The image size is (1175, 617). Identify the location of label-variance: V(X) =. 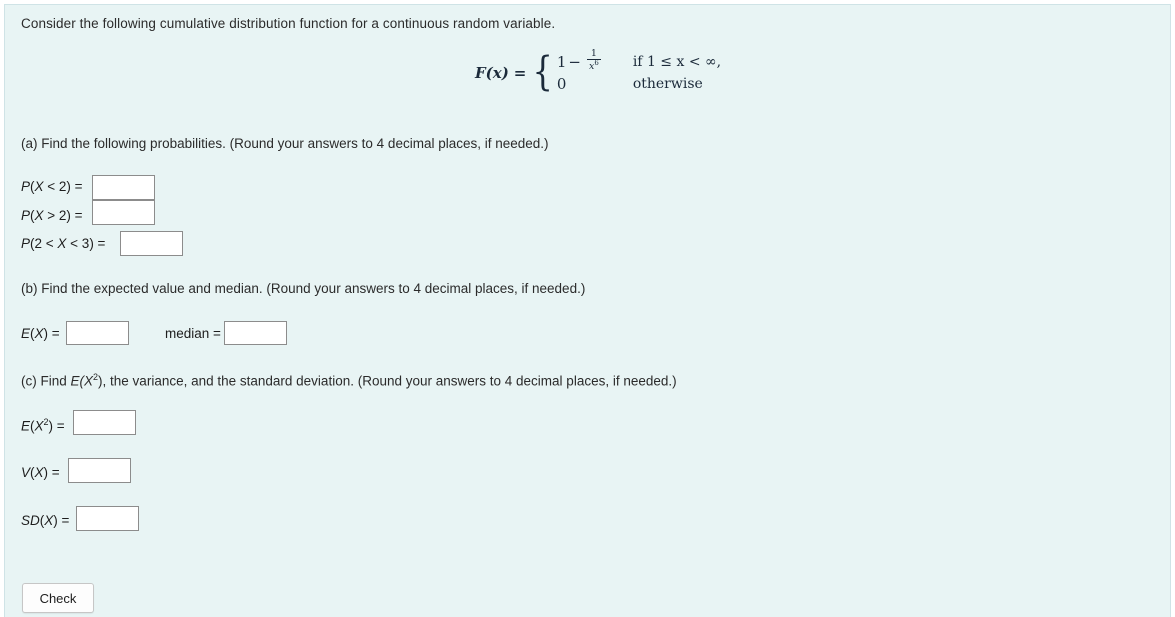
(40, 472).